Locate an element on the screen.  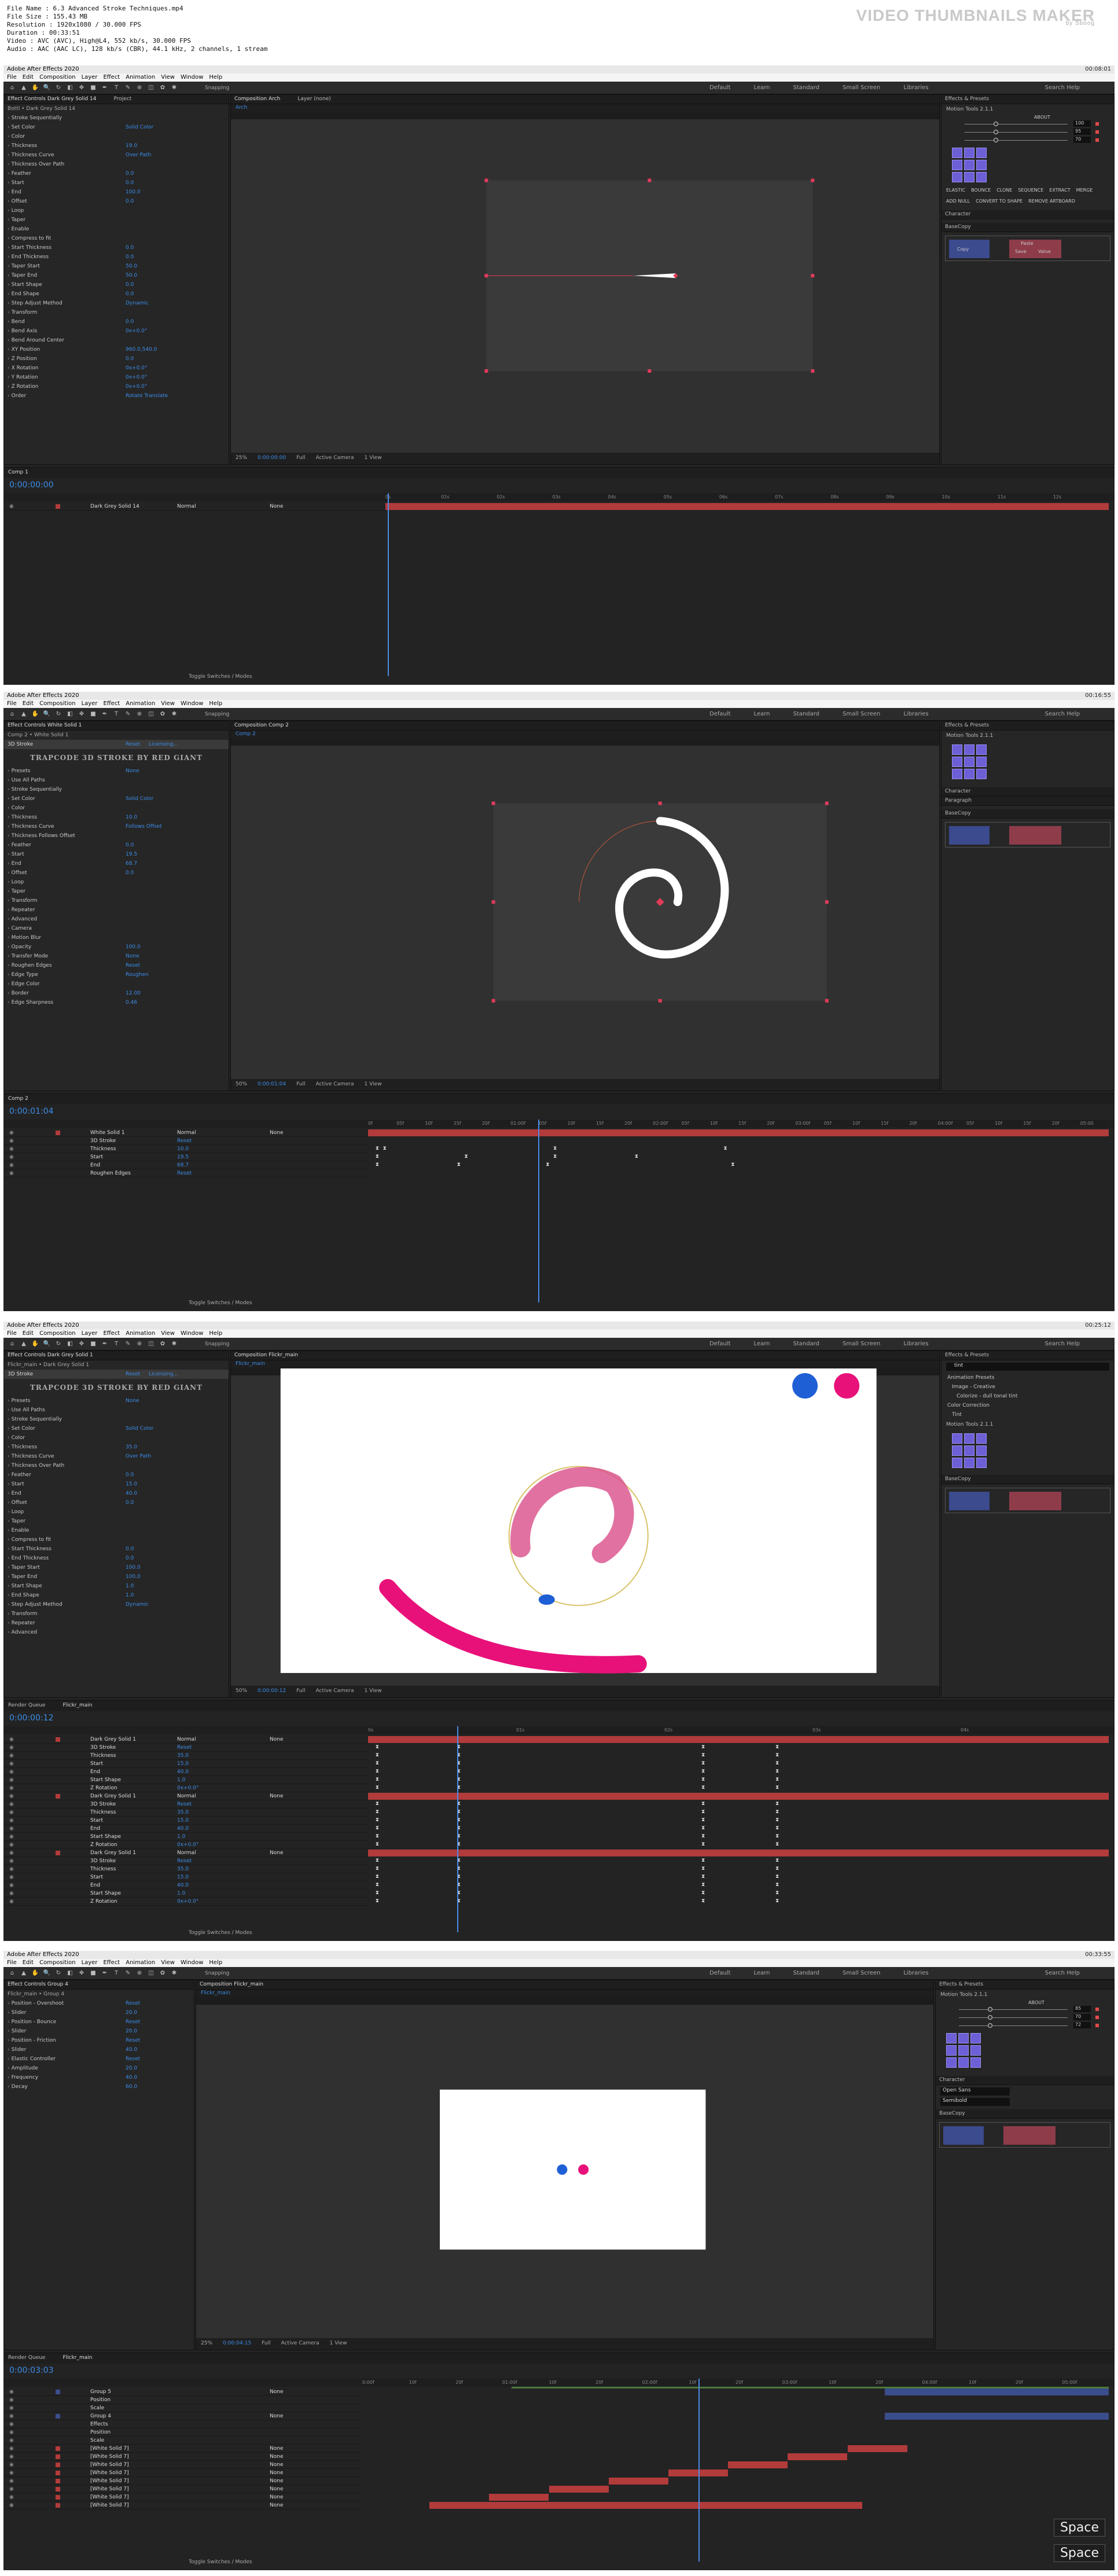
property-value: Solid Color is located at coordinates (139, 1428).